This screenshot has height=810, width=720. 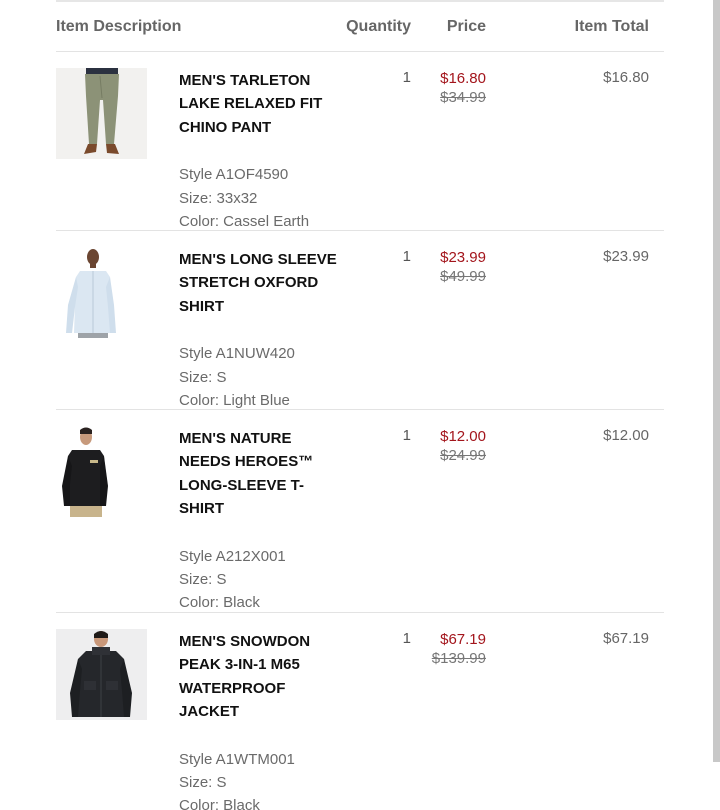 I want to click on original-price: $139.99, so click(x=458, y=658).